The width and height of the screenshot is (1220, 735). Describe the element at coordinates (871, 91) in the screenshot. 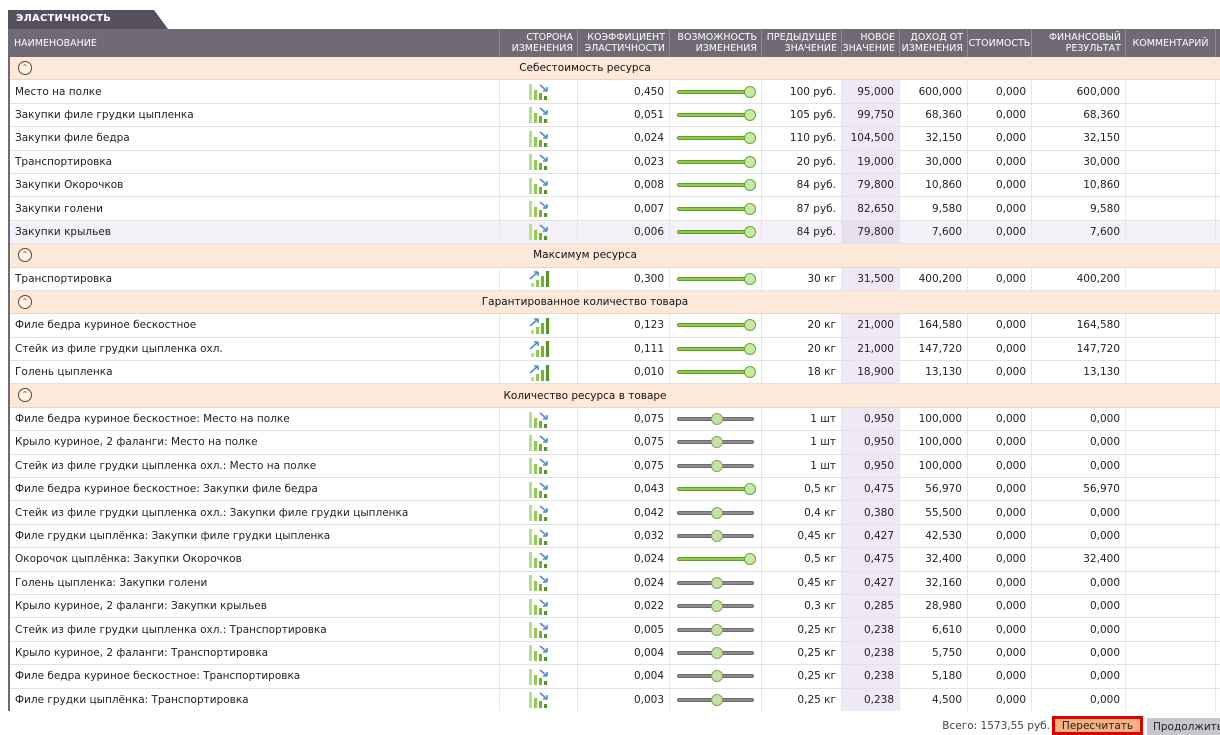

I see `cell-new-value: 95,000` at that location.